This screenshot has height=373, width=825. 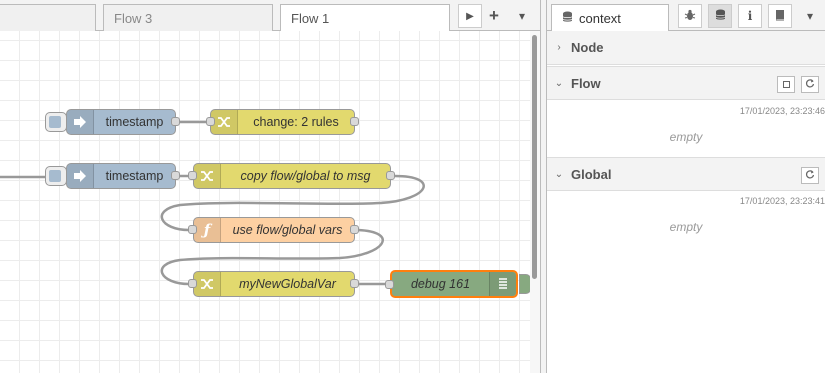 I want to click on node-label: copy flow/global to msg, so click(x=305, y=176).